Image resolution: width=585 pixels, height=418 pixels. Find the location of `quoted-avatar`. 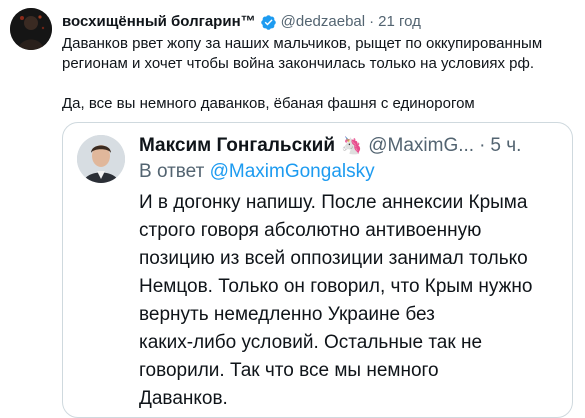

quoted-avatar is located at coordinates (101, 159).